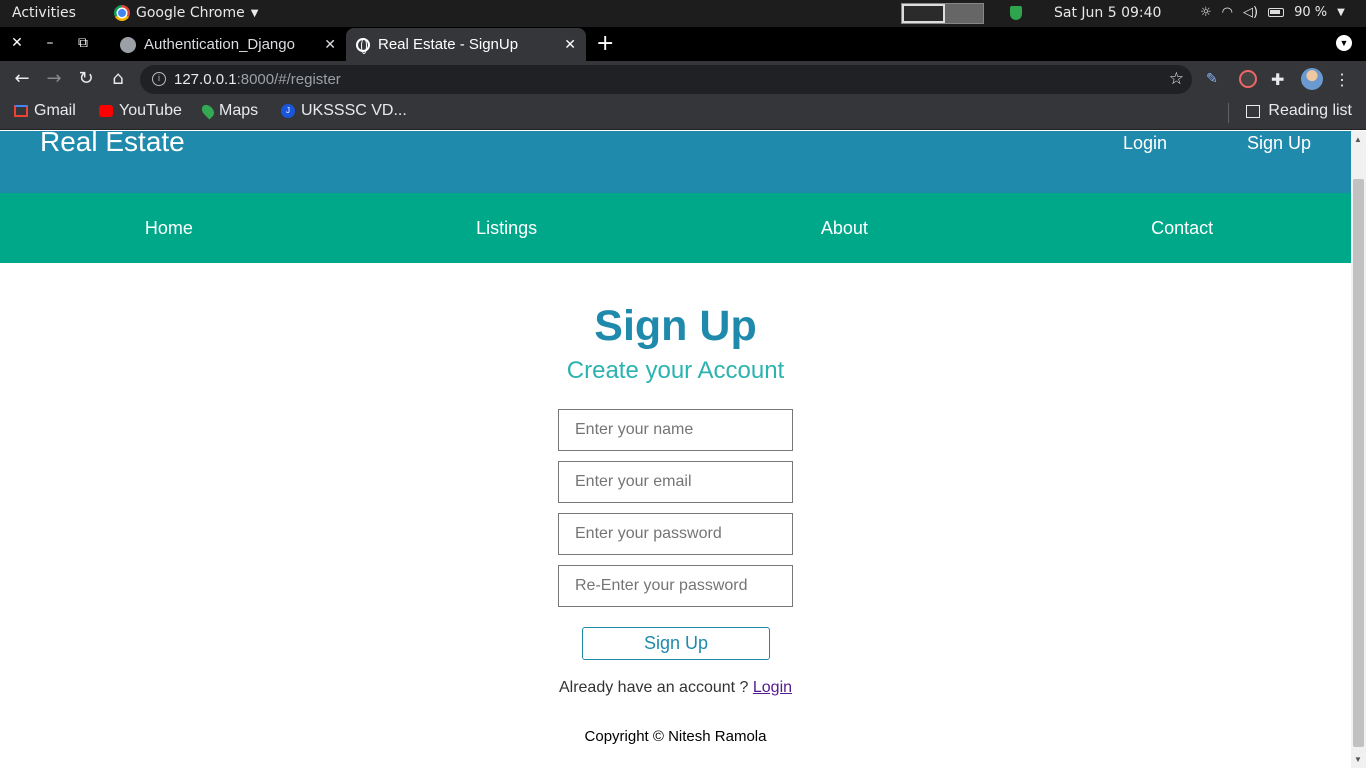 This screenshot has width=1366, height=768. Describe the element at coordinates (1253, 111) in the screenshot. I see `reading-list-icon` at that location.